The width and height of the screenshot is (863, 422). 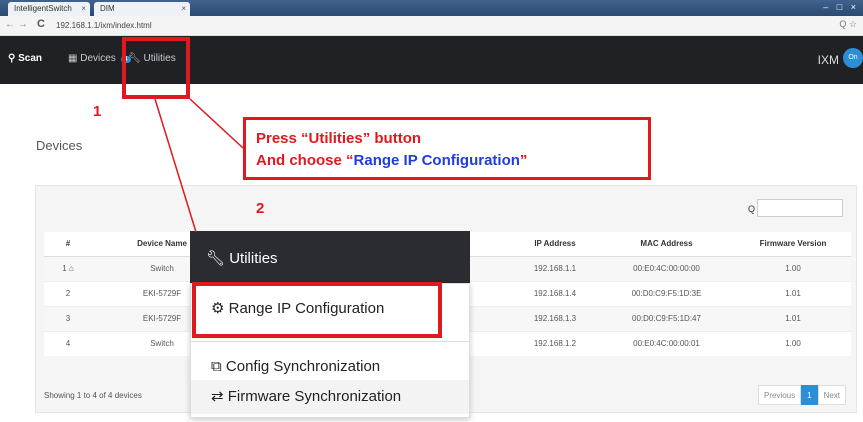 I want to click on column-header: #, so click(x=68, y=244).